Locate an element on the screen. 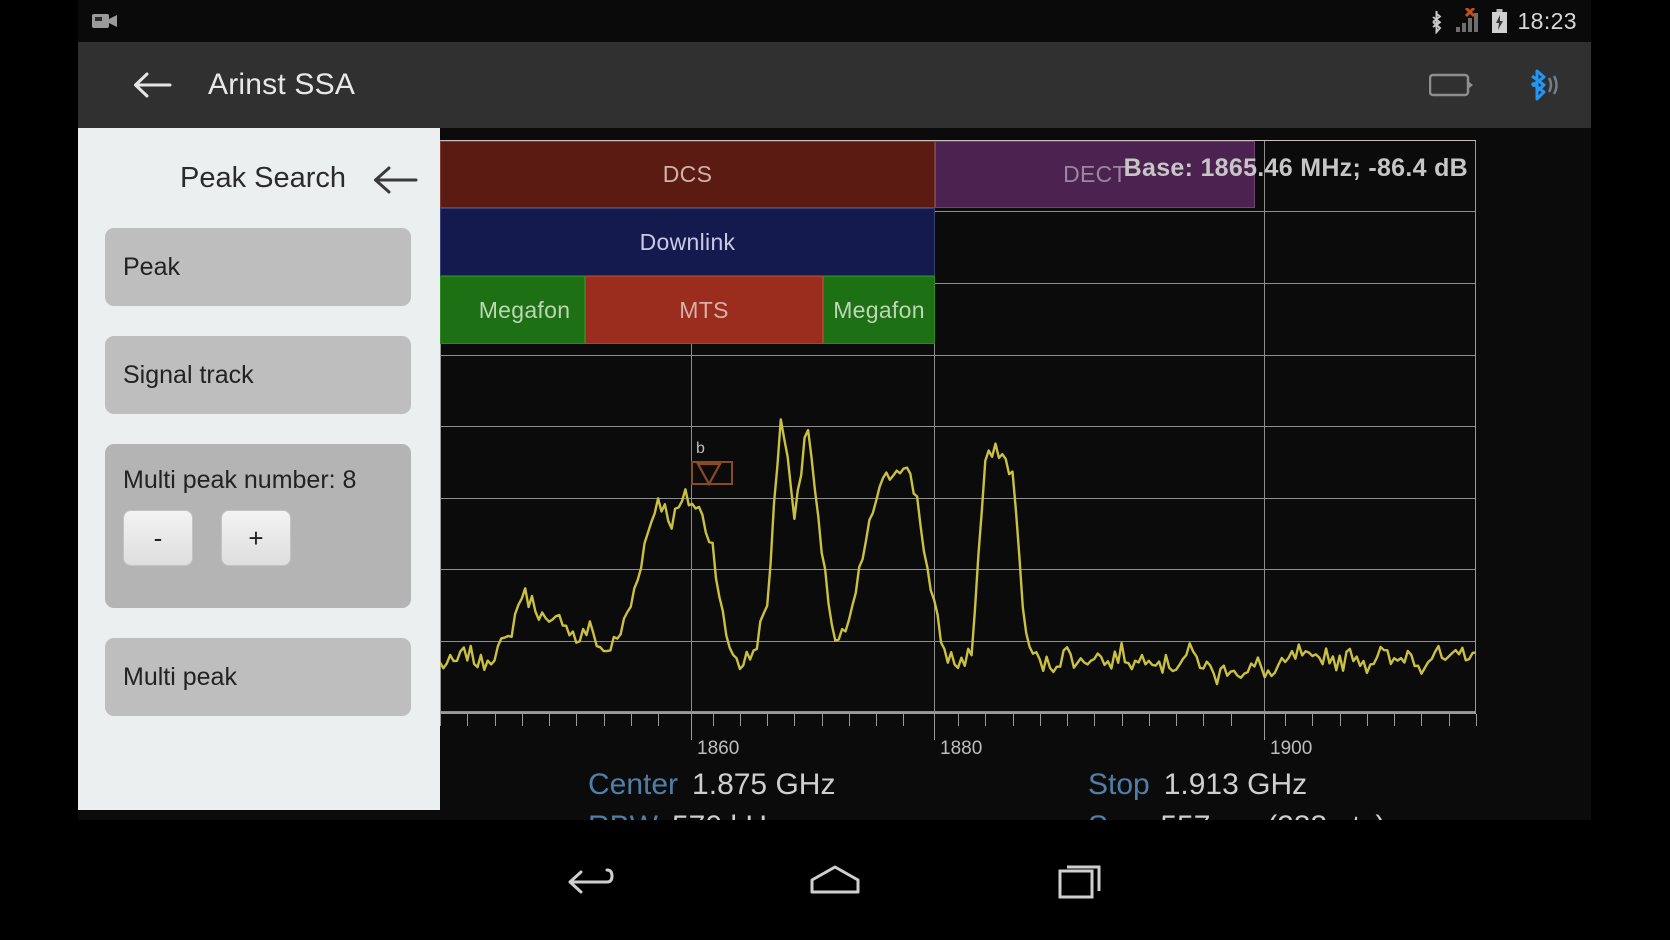  multi-peak-decrement-button: - is located at coordinates (158, 538).